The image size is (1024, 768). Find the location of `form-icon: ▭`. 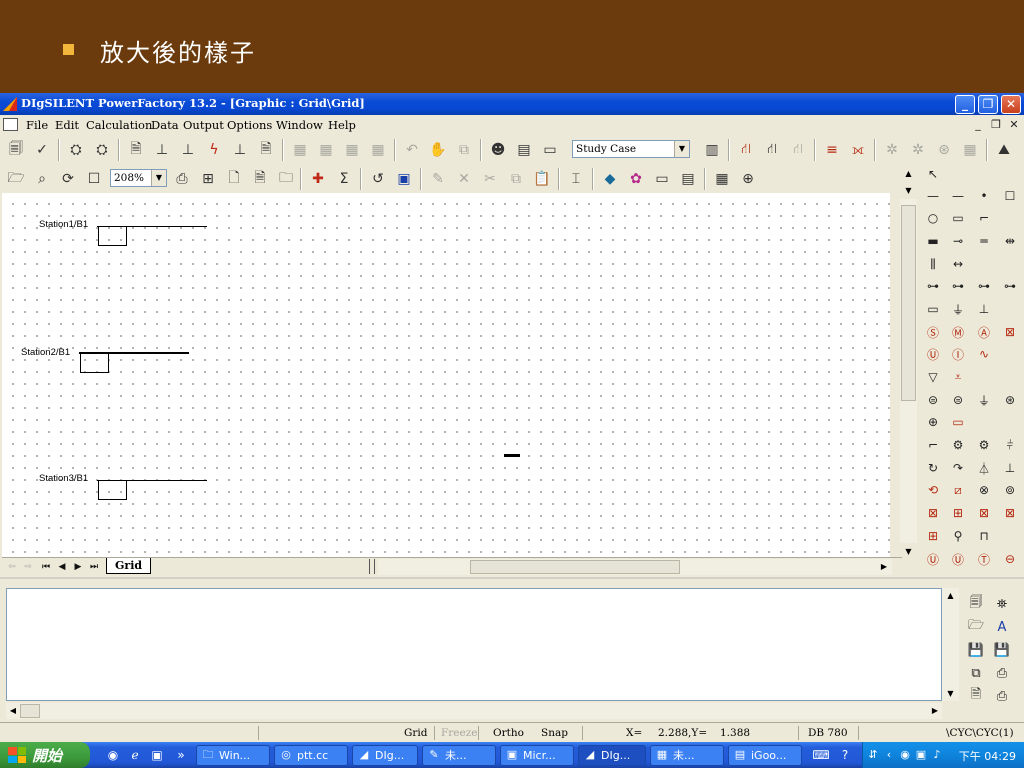

form-icon: ▭ is located at coordinates (550, 150).